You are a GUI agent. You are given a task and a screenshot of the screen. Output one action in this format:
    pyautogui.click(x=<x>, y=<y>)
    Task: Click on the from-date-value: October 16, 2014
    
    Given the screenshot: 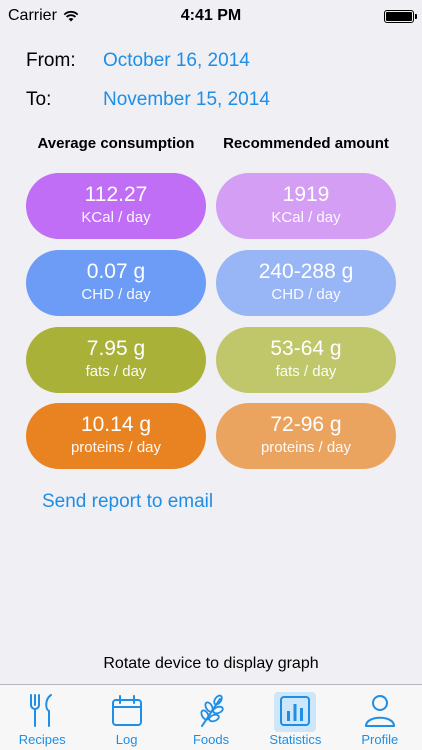 What is the action you would take?
    pyautogui.click(x=176, y=61)
    